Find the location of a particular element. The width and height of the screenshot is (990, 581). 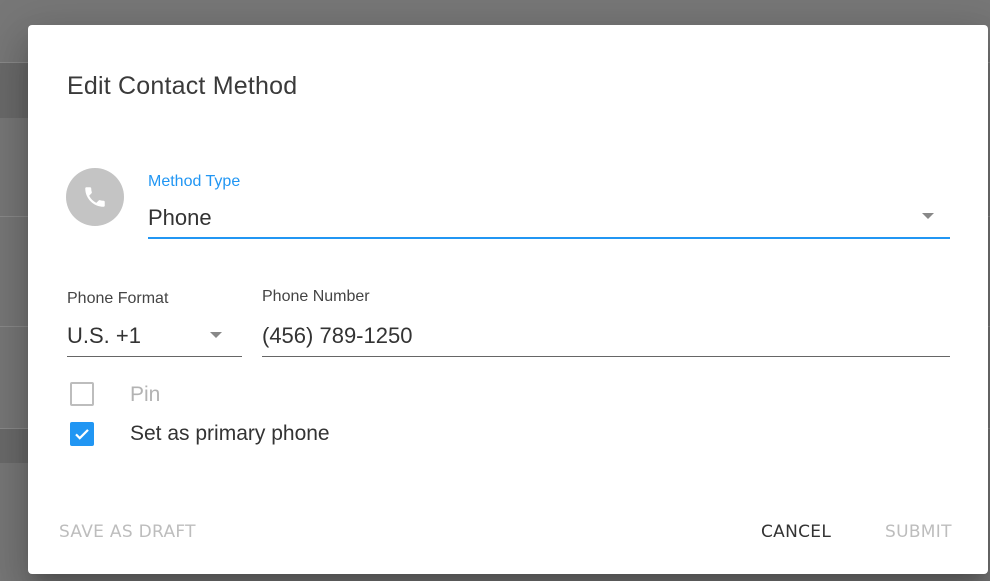

primary-phone-checkbox is located at coordinates (82, 434).